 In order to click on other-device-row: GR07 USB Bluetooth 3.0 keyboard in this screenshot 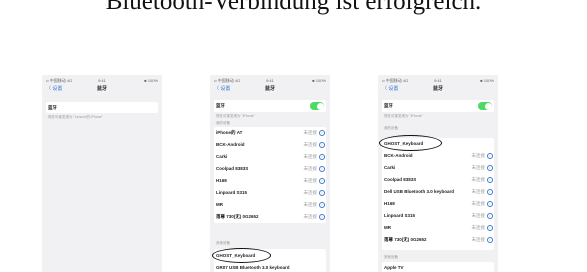, I will do `click(270, 267)`.